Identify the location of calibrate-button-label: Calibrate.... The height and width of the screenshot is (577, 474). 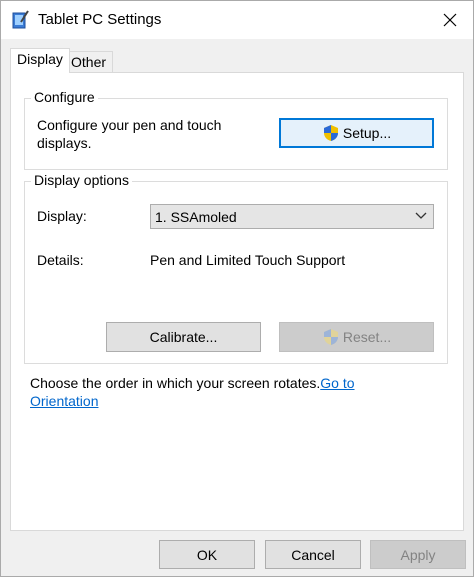
(183, 337).